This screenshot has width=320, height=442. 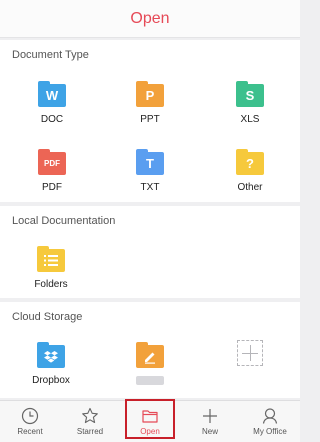 What do you see at coordinates (270, 416) in the screenshot?
I see `user-icon` at bounding box center [270, 416].